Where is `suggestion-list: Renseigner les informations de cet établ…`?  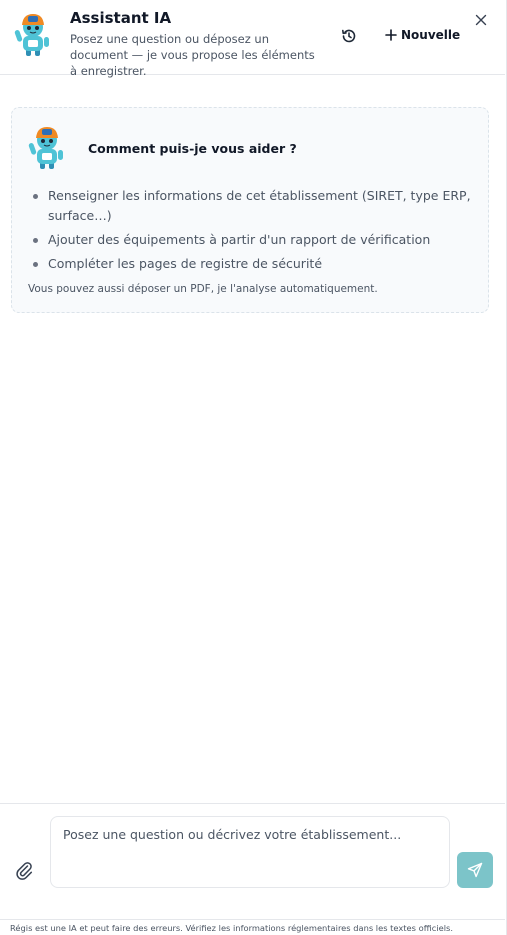
suggestion-list: Renseigner les informations de cet établ… is located at coordinates (252, 232).